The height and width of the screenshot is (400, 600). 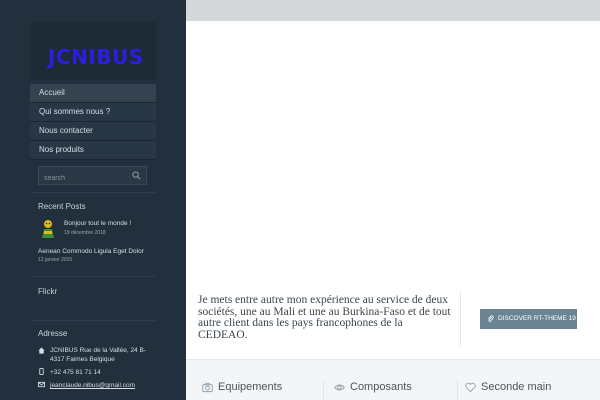 I want to click on feature-composants: Composants, so click(x=394, y=387).